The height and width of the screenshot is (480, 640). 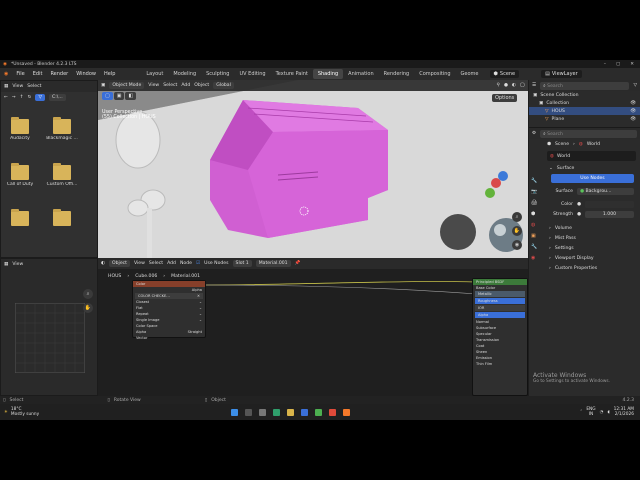 What do you see at coordinates (217, 74) in the screenshot?
I see `tab-sculpting: Sculpting` at bounding box center [217, 74].